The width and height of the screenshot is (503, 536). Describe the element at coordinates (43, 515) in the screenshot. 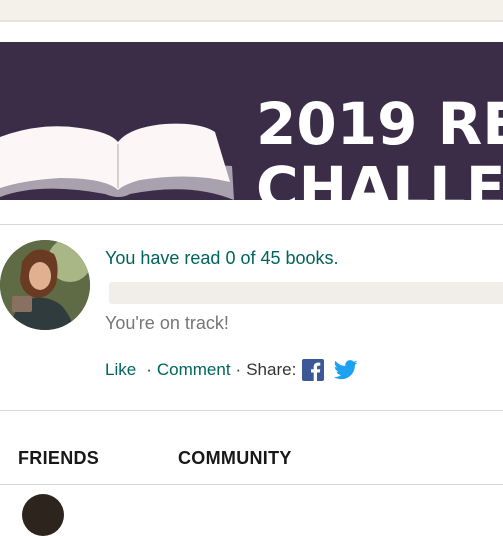

I see `friend-avatar` at that location.